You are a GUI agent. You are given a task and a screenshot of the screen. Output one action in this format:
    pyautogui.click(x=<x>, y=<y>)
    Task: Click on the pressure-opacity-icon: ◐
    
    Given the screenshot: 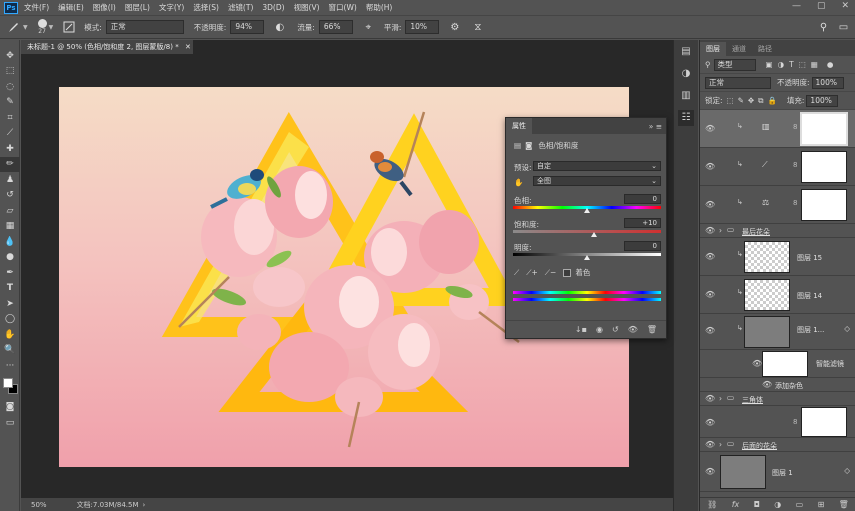 What is the action you would take?
    pyautogui.click(x=279, y=27)
    